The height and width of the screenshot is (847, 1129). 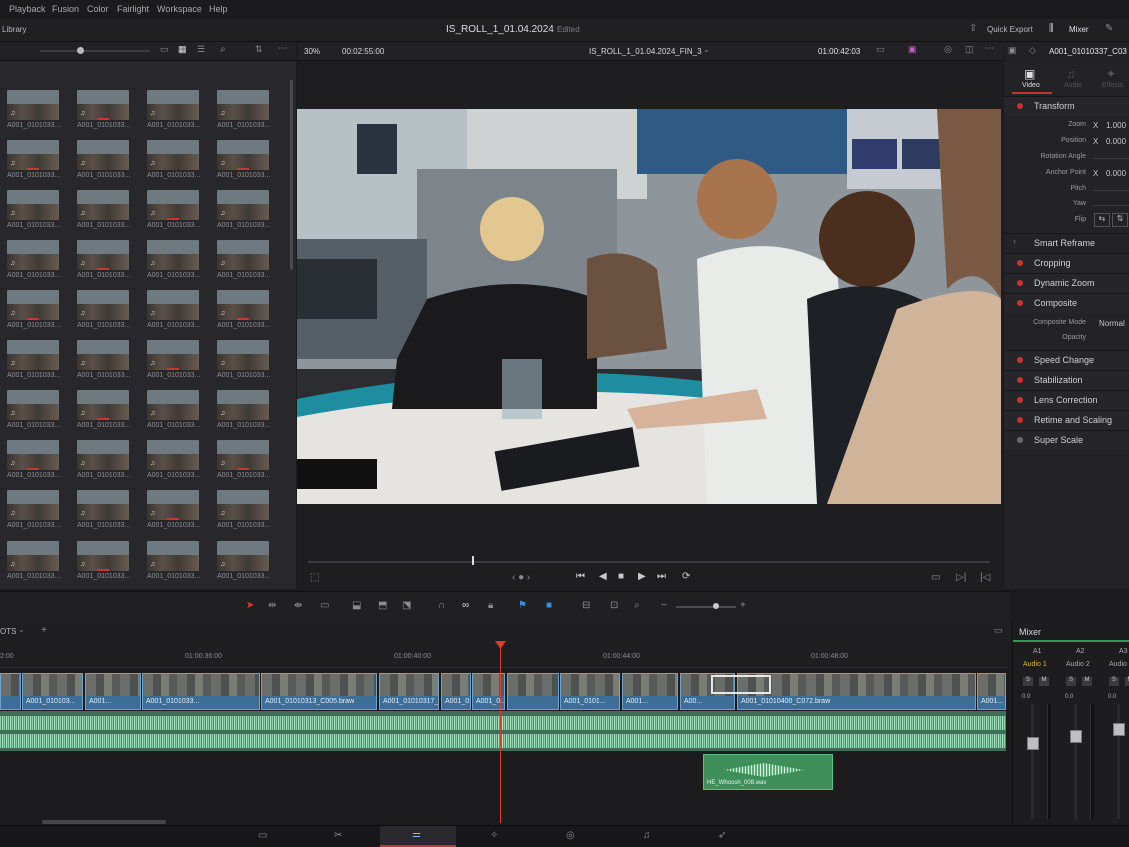 What do you see at coordinates (314, 577) in the screenshot?
I see `crop-icon: ⬚` at bounding box center [314, 577].